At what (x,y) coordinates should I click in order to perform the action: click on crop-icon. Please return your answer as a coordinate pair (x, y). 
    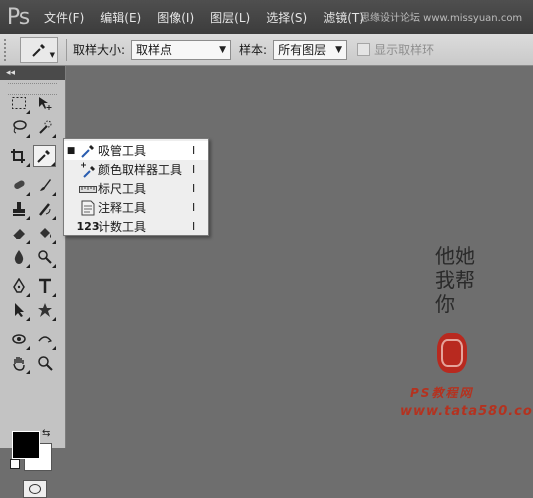
    Looking at the image, I should click on (18, 156).